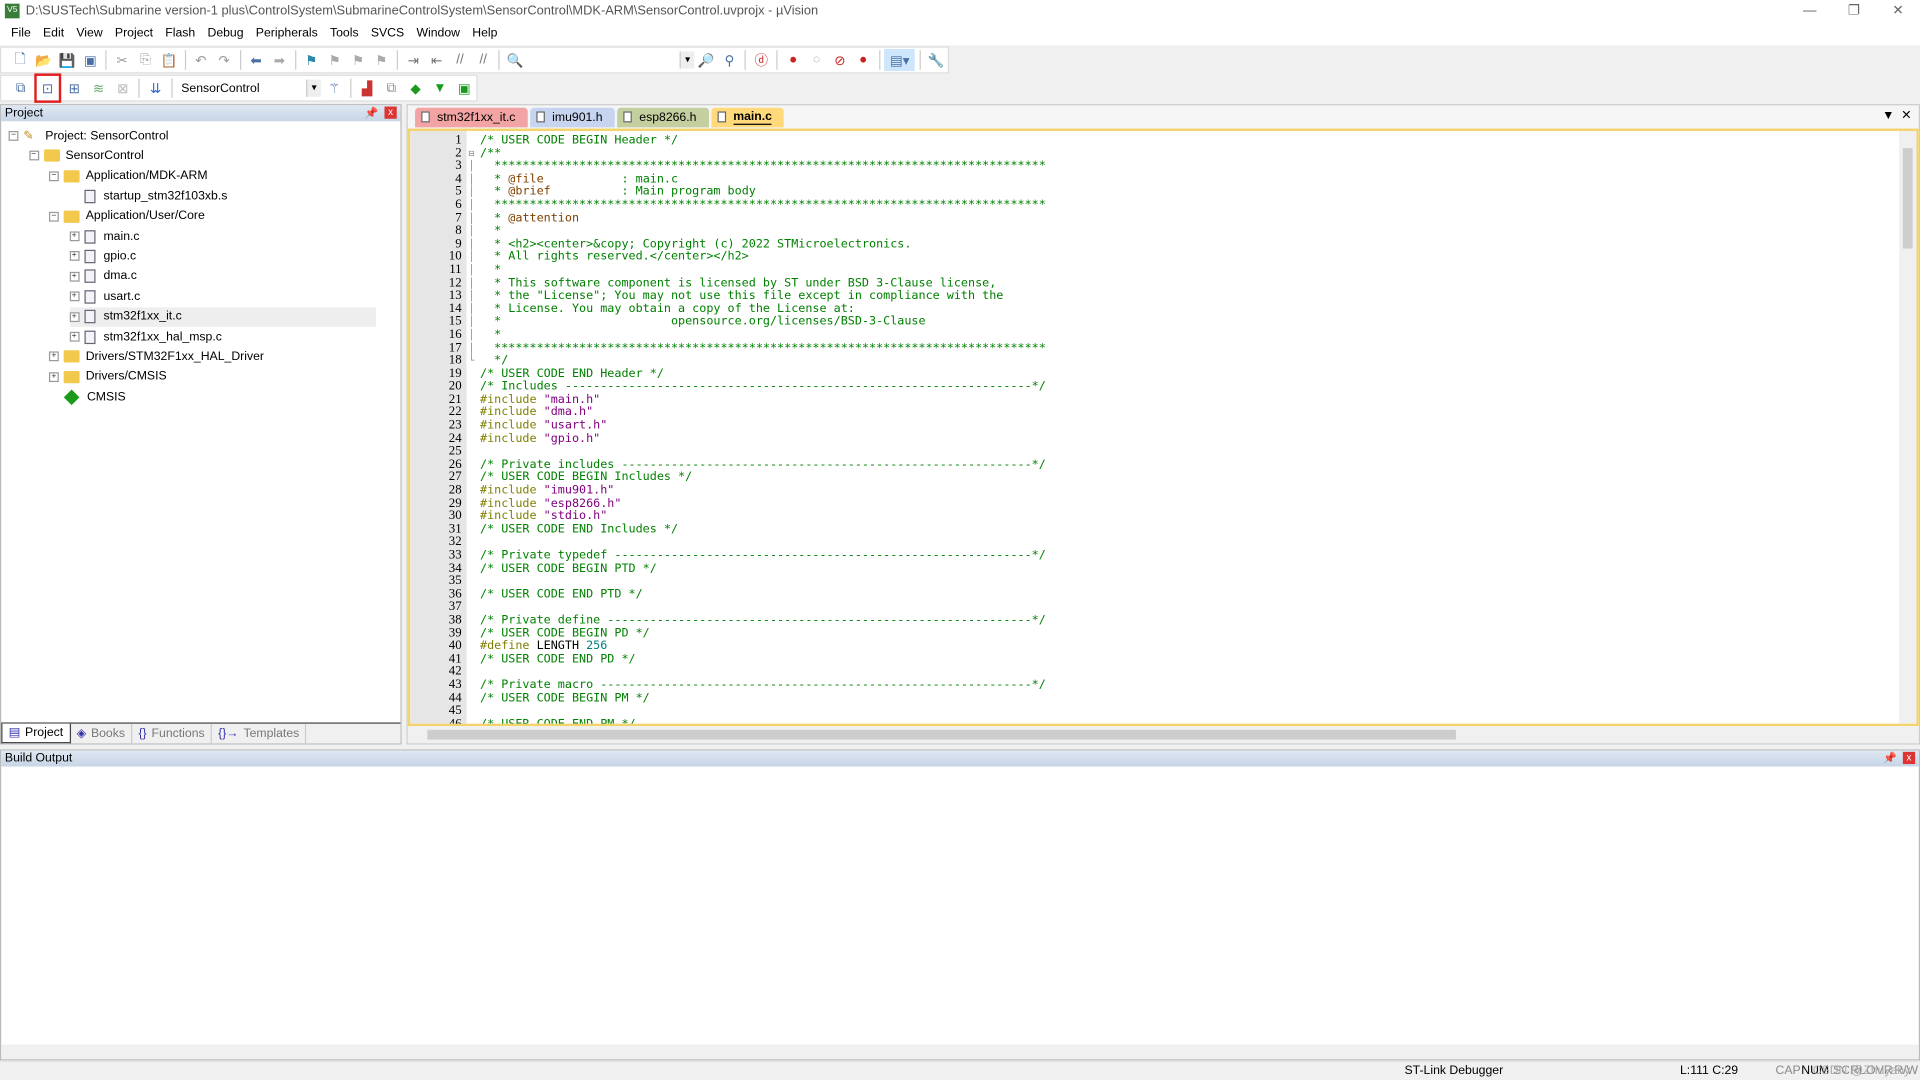 This screenshot has width=1920, height=1080. I want to click on menu-edit: Edit, so click(53, 33).